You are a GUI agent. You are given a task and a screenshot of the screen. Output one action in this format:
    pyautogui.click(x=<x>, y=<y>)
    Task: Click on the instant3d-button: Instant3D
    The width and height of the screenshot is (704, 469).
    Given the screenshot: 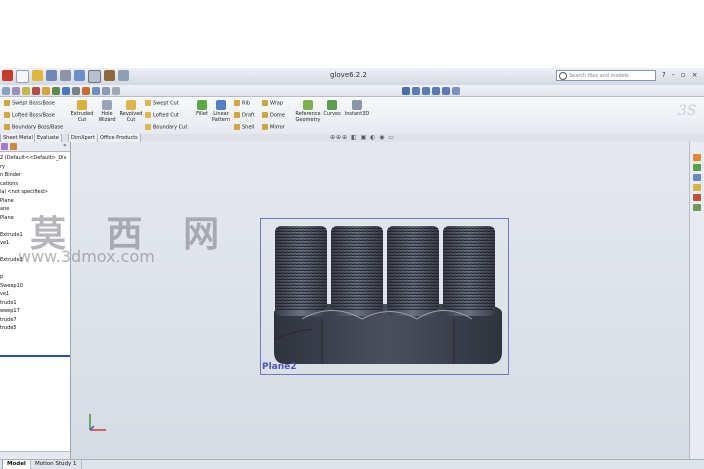 What is the action you would take?
    pyautogui.click(x=357, y=108)
    